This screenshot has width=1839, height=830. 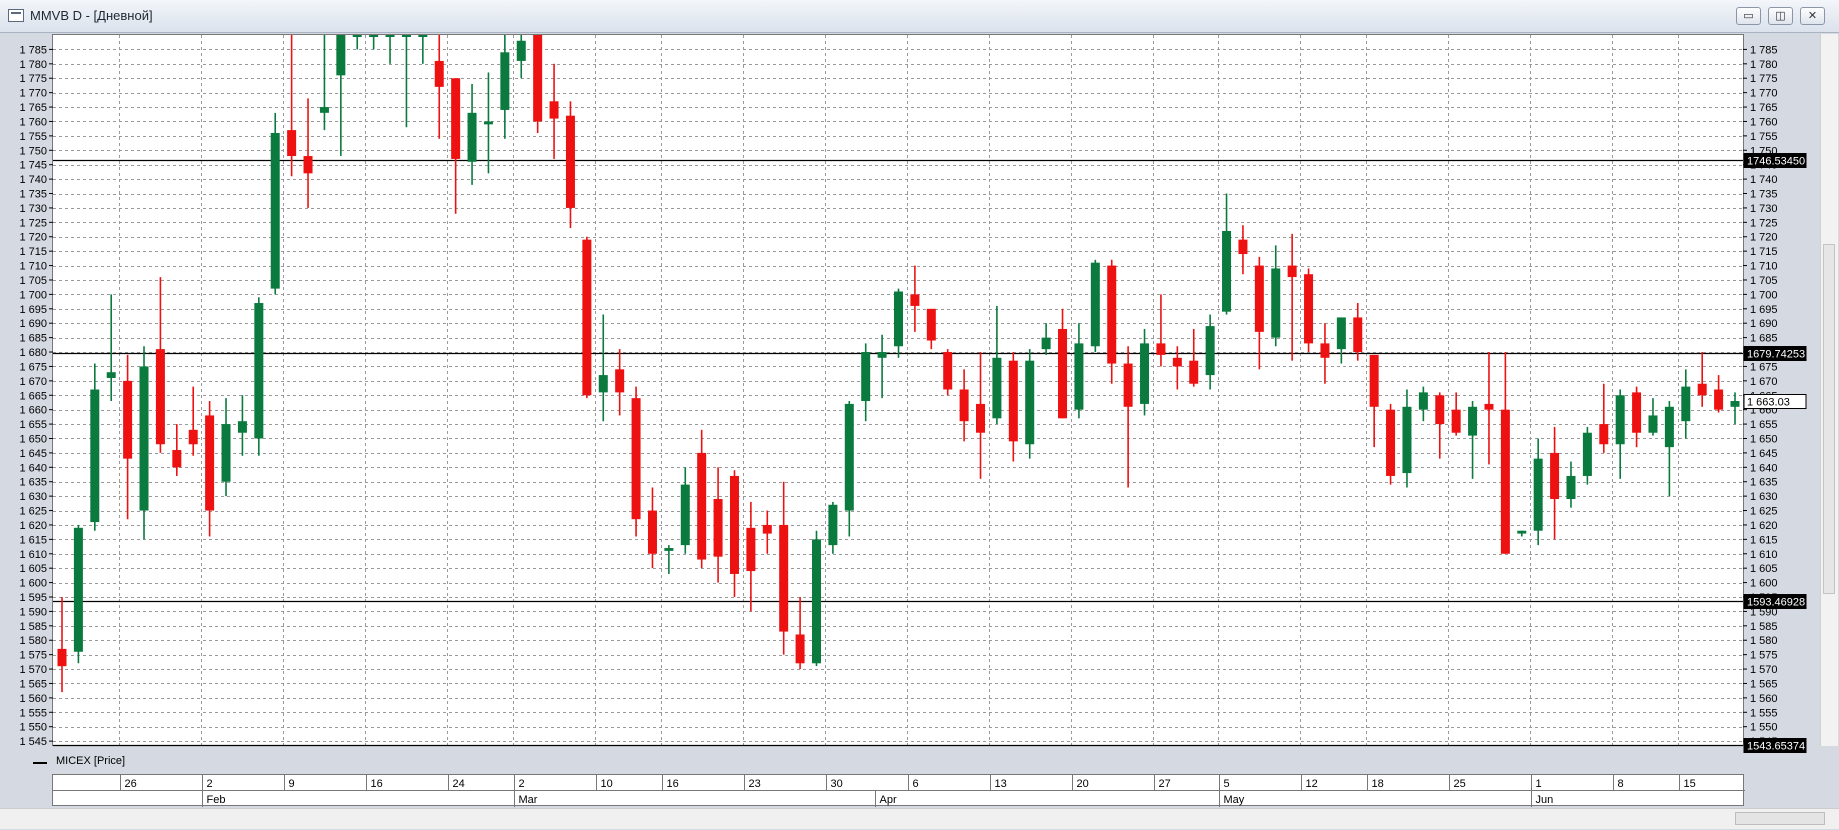 I want to click on y-tick-label-left: 1 650, so click(x=33, y=439).